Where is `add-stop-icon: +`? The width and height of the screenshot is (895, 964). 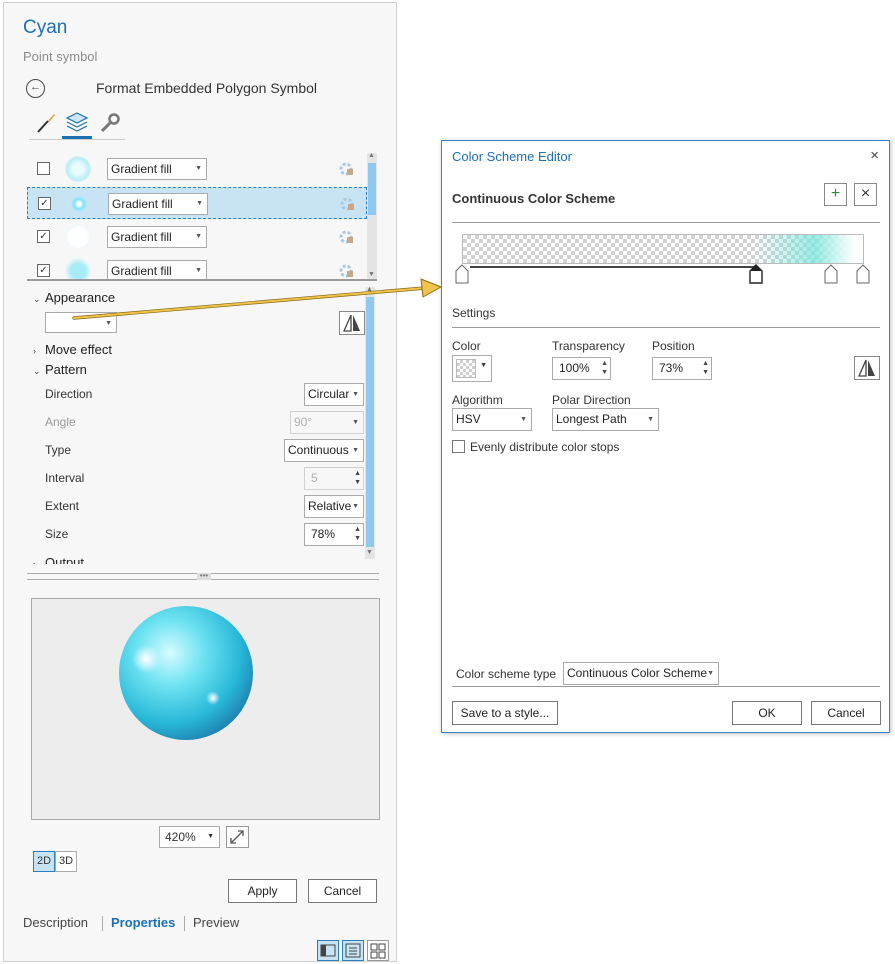
add-stop-icon: + is located at coordinates (835, 194).